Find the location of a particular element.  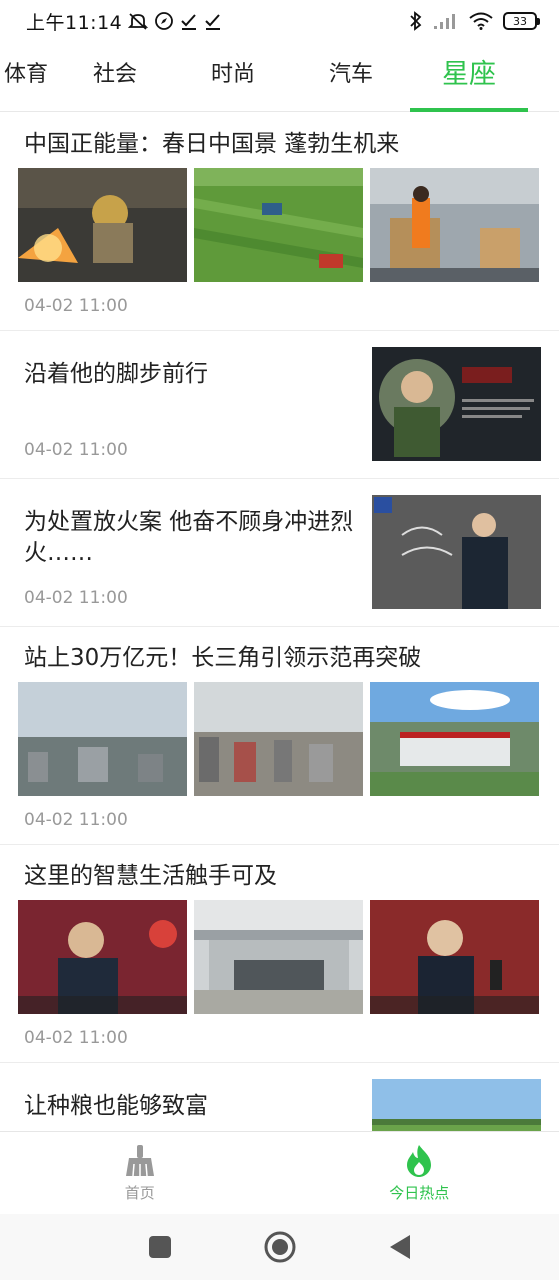

signal-icon is located at coordinates (446, 21).